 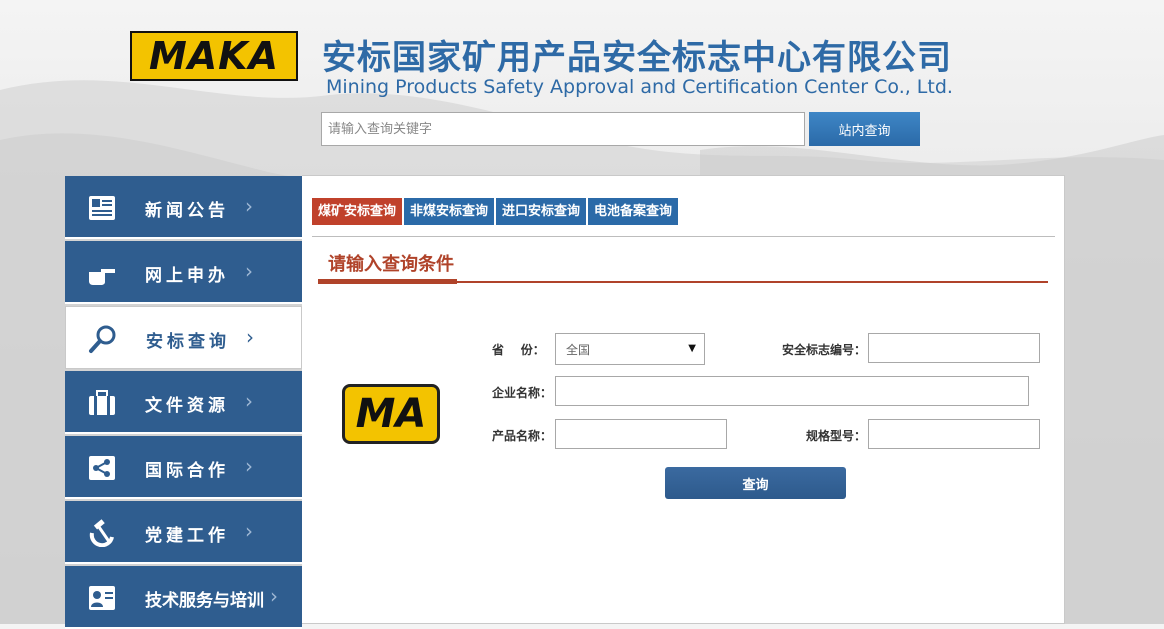 What do you see at coordinates (755, 483) in the screenshot?
I see `query-button: 查询` at bounding box center [755, 483].